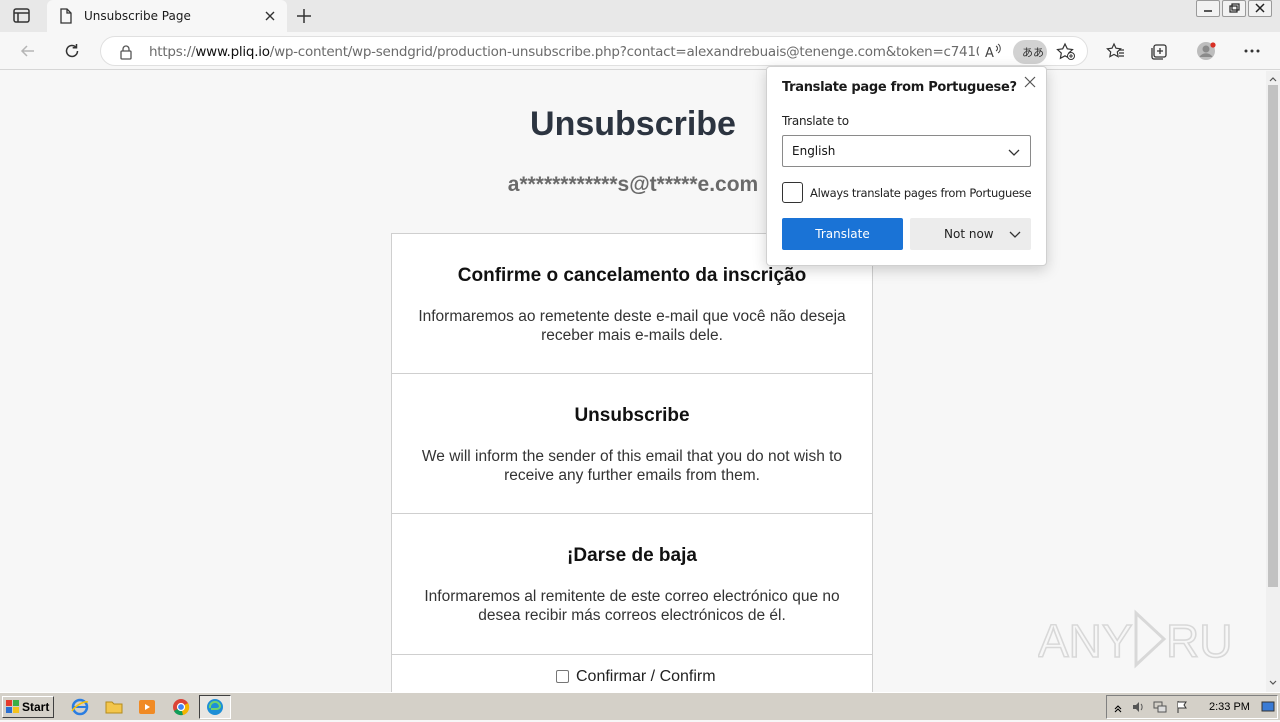 The image size is (1280, 722). I want to click on svg-text: RUN, so click(1200, 641).